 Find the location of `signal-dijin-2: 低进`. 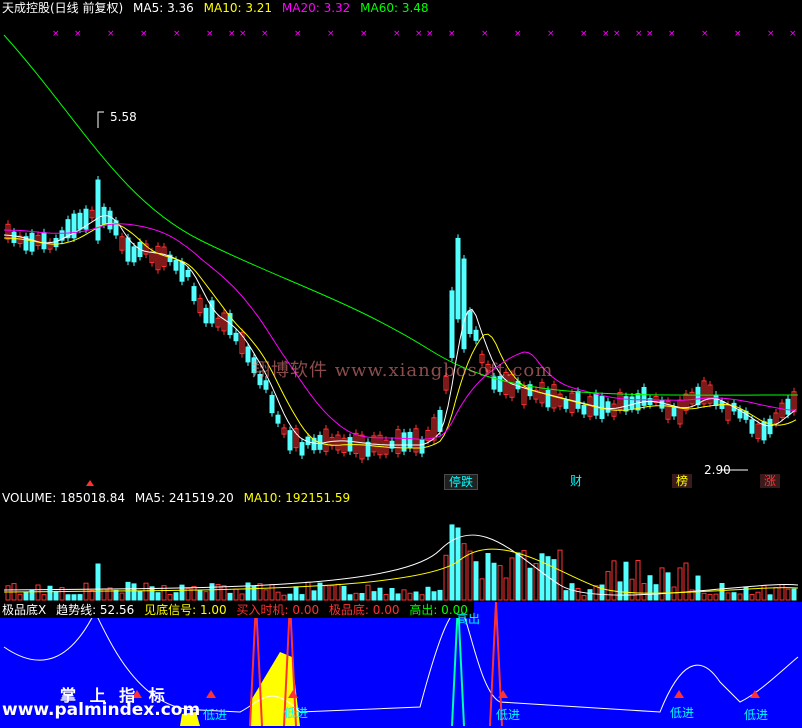

signal-dijin-2: 低进 is located at coordinates (296, 713).